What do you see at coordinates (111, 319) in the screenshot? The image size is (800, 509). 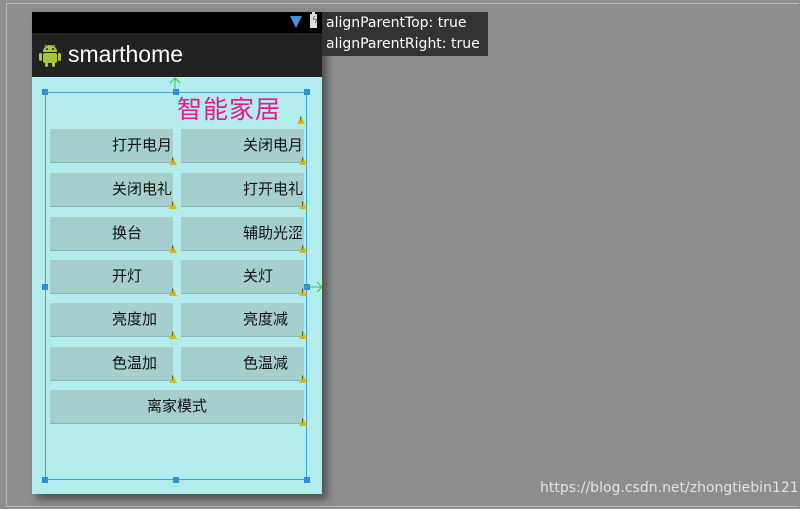 I see `button-brightness-up: 亮度加` at bounding box center [111, 319].